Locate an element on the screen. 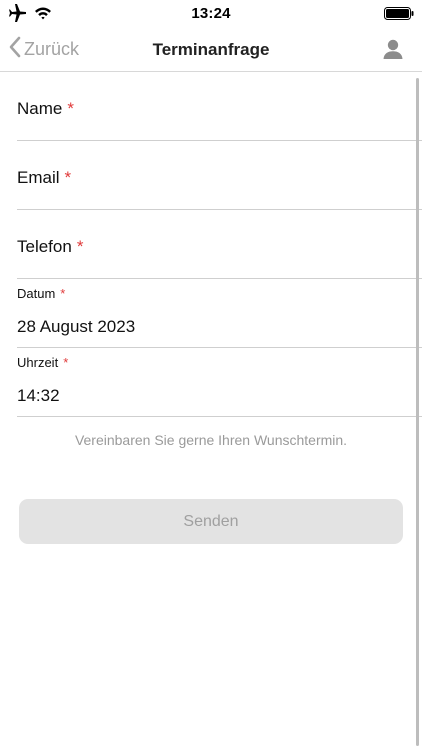 The width and height of the screenshot is (422, 750). name-label: Name * is located at coordinates (45, 108).